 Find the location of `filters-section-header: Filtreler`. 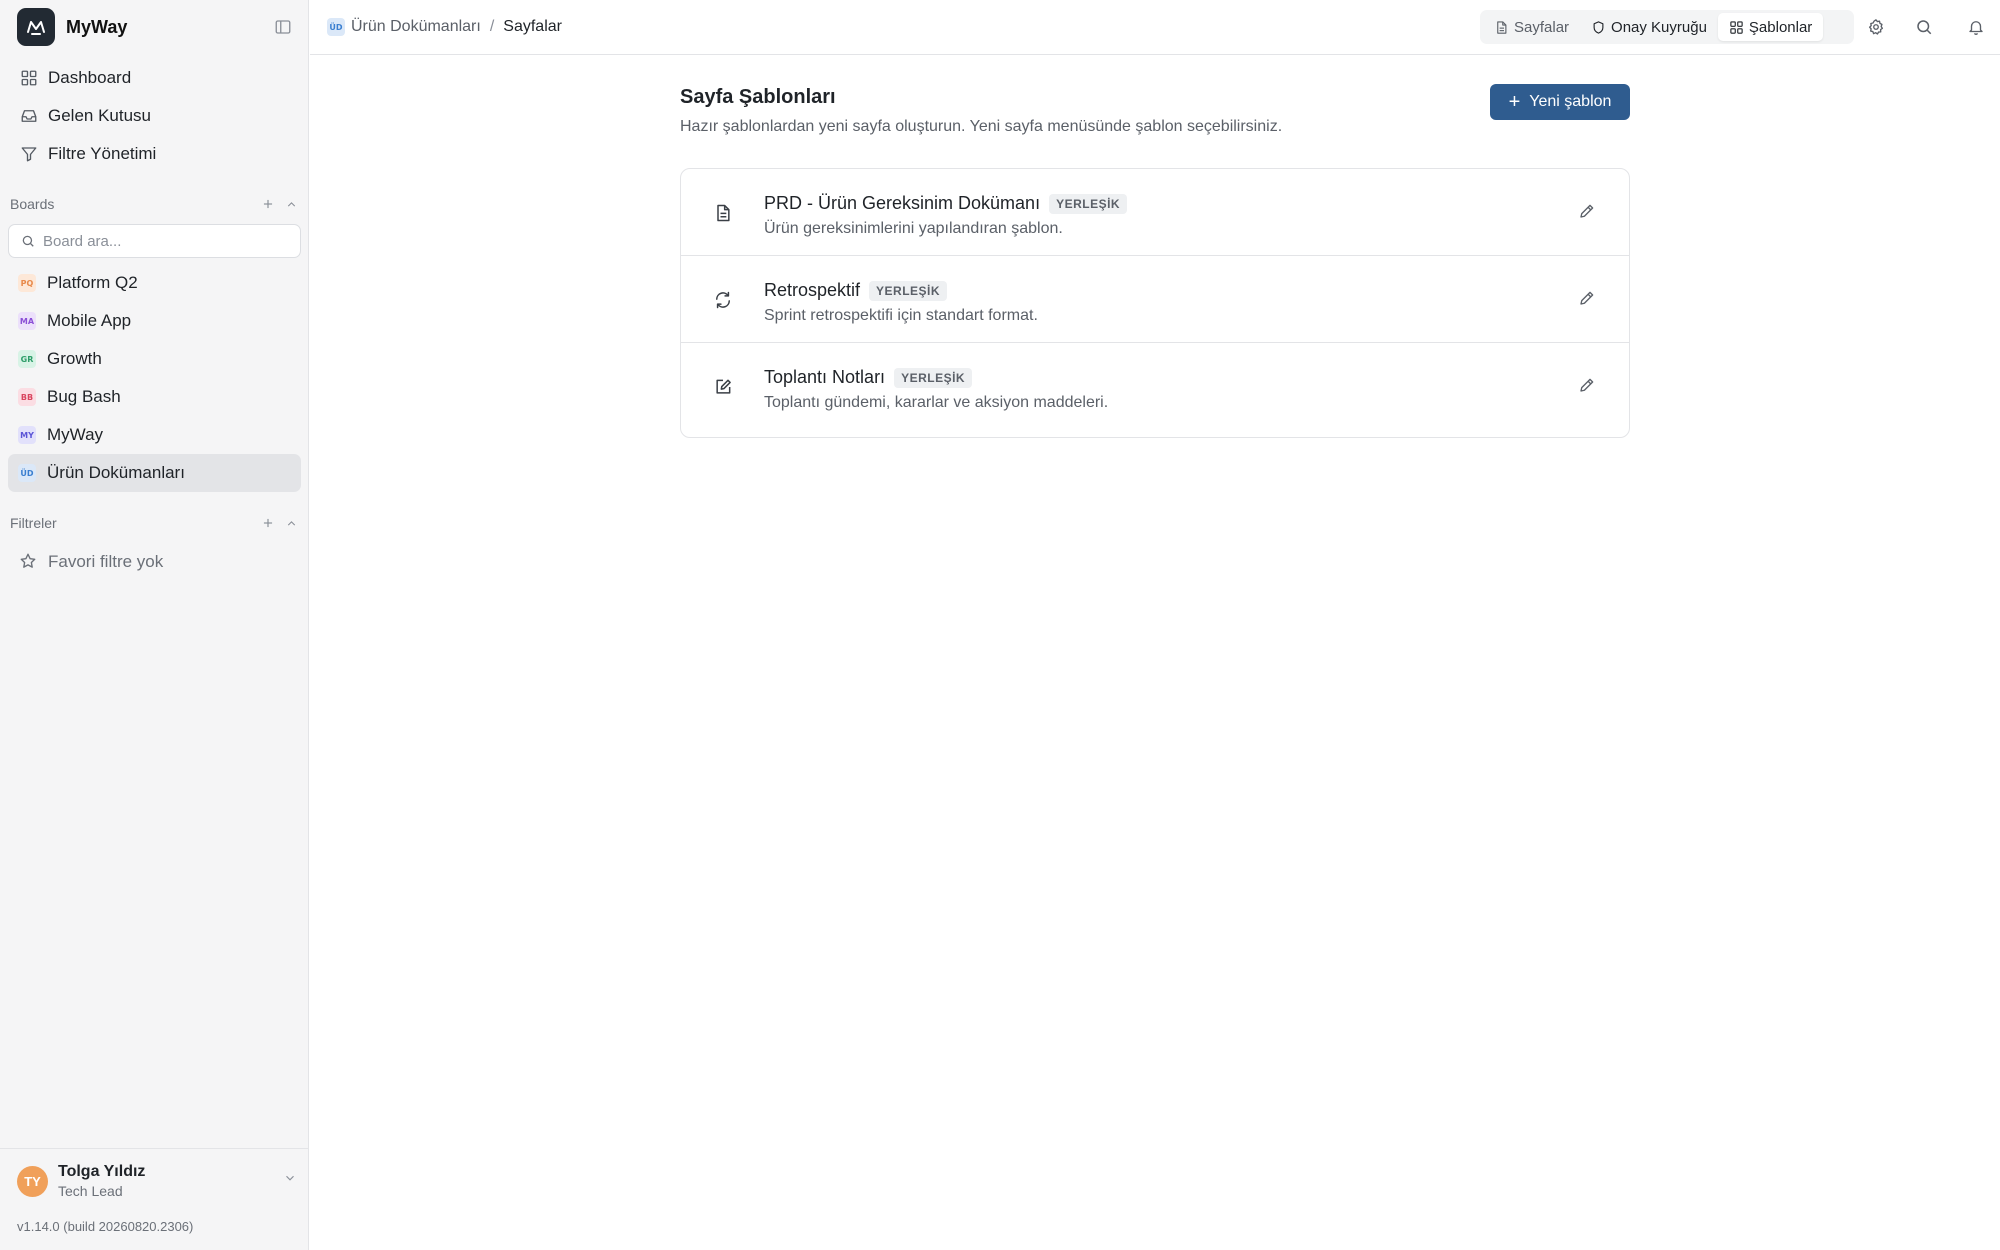

filters-section-header: Filtreler is located at coordinates (155, 523).